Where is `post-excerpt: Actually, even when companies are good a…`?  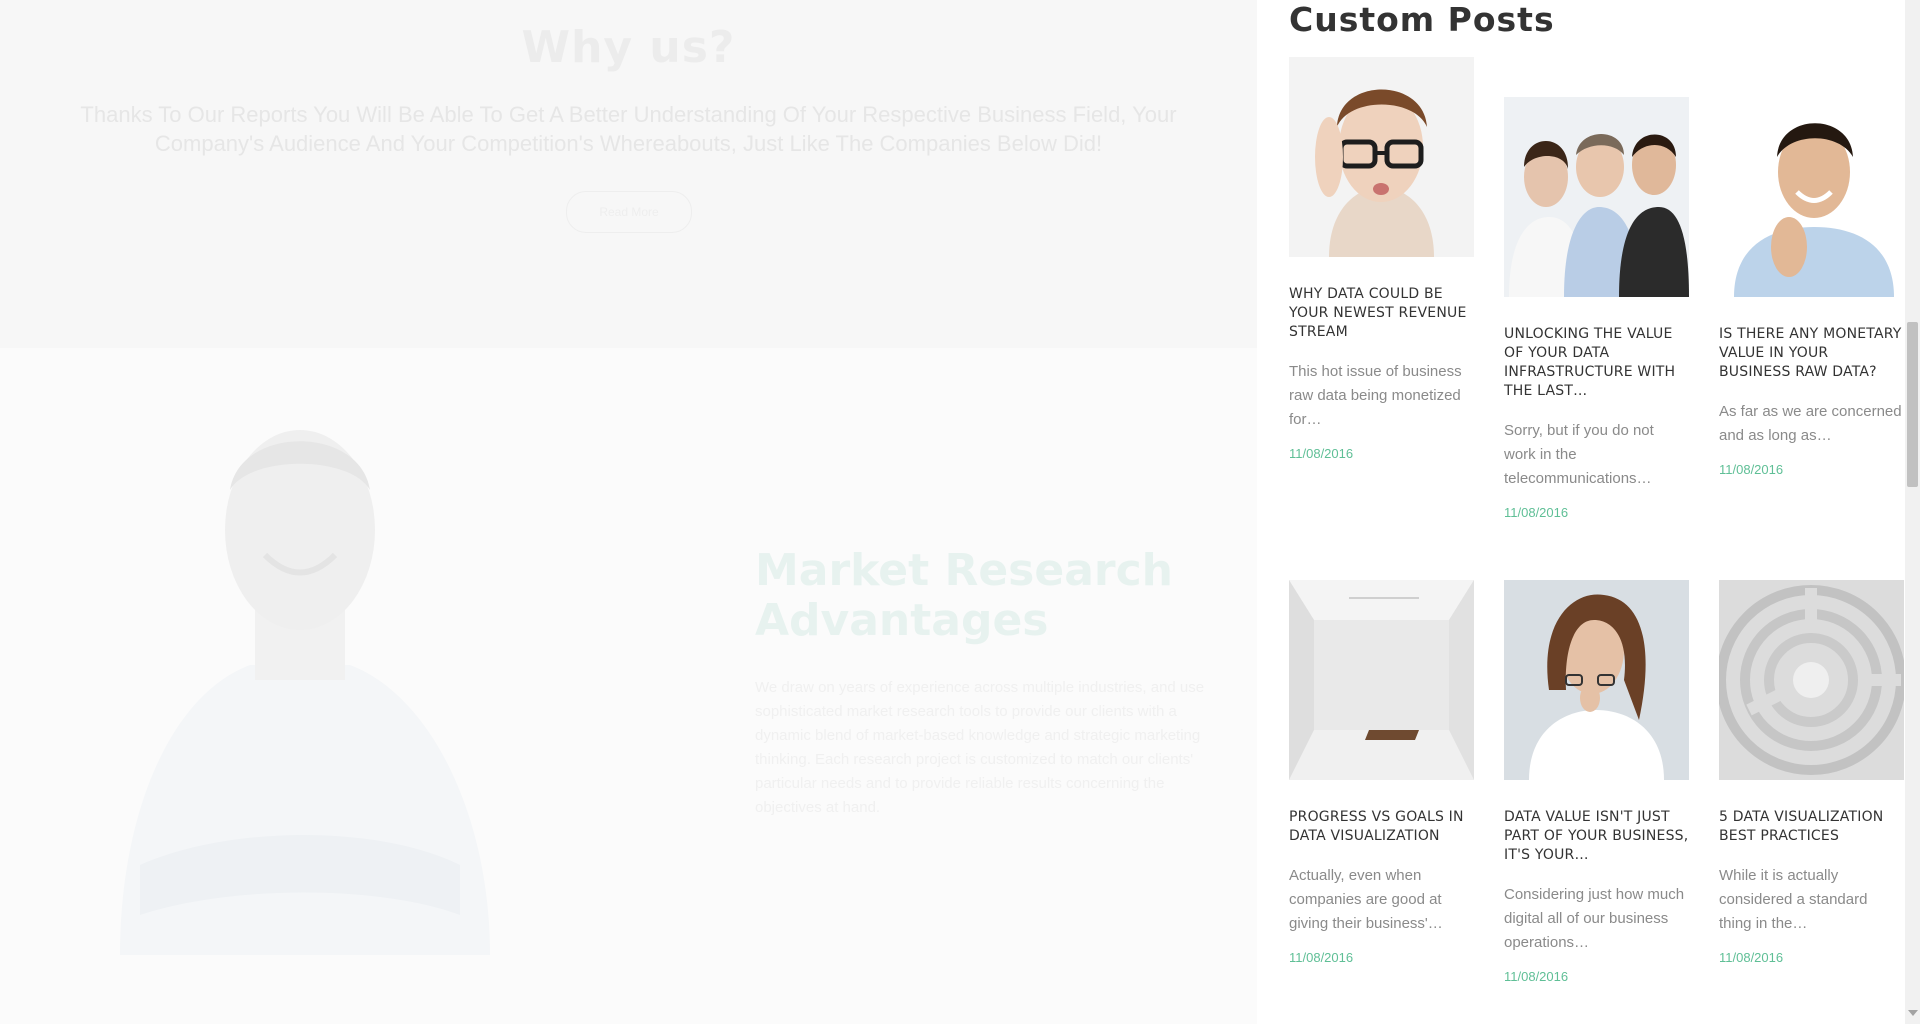
post-excerpt: Actually, even when companies are good a… is located at coordinates (1366, 899).